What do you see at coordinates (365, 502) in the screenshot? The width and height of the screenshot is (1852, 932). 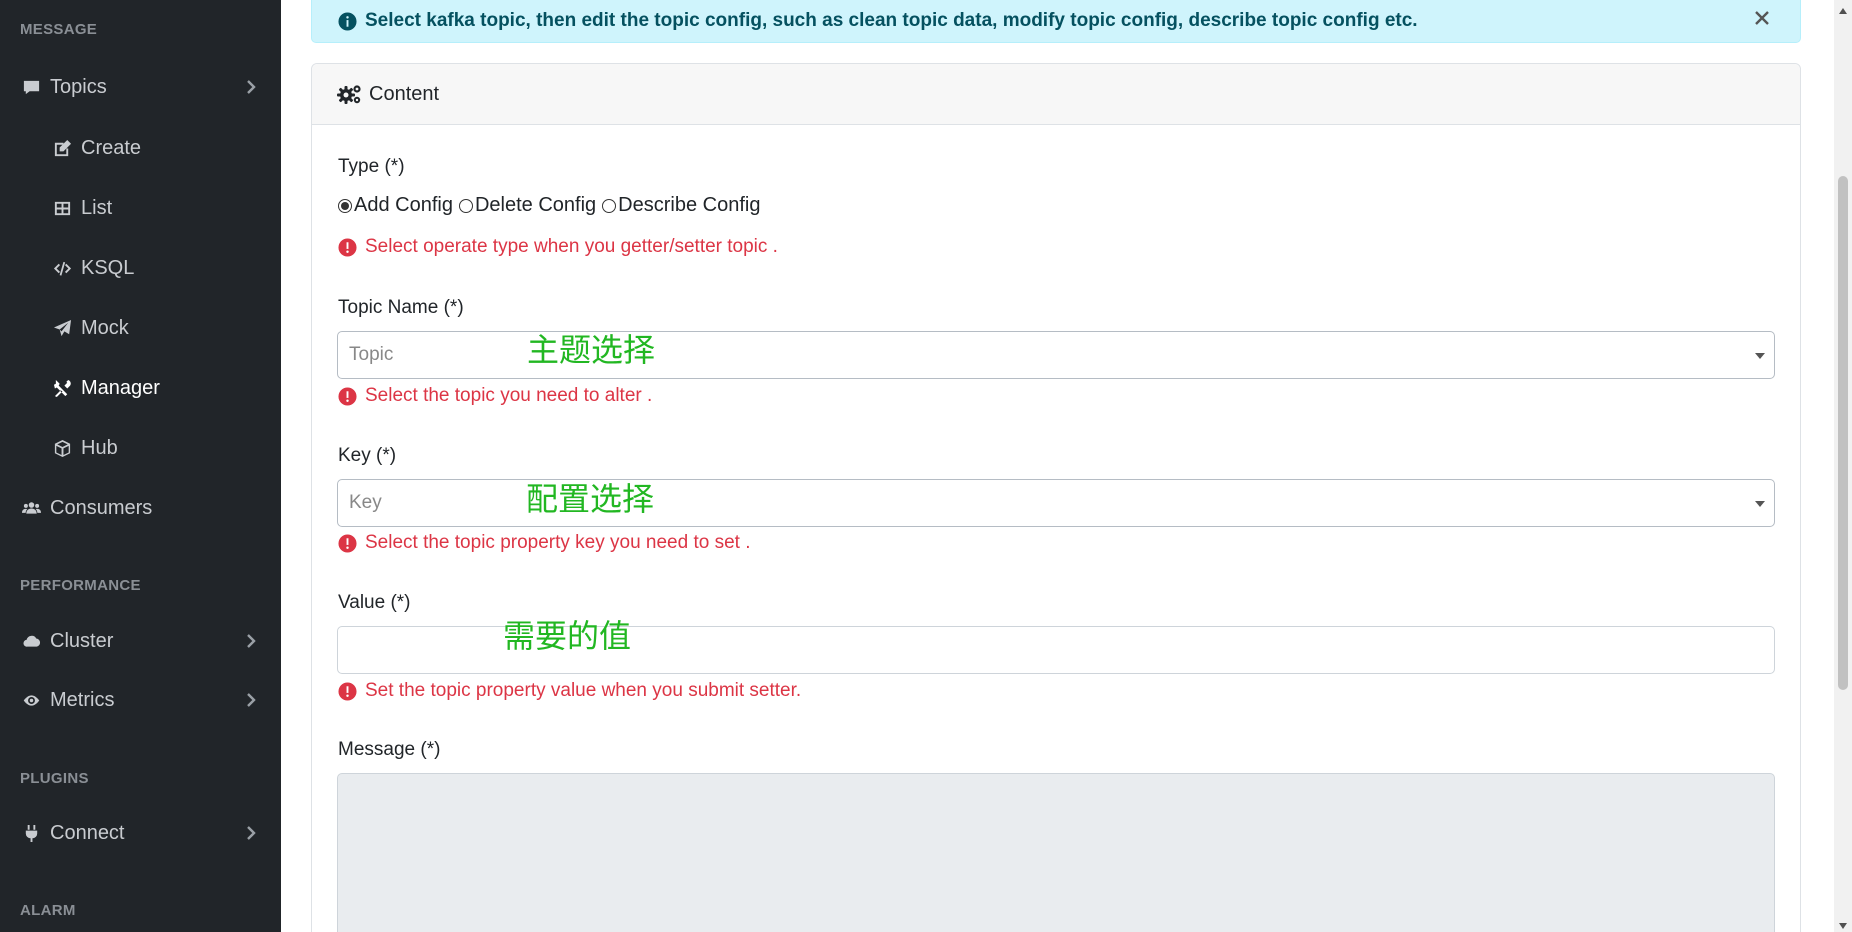 I see `key-placeholder: Key` at bounding box center [365, 502].